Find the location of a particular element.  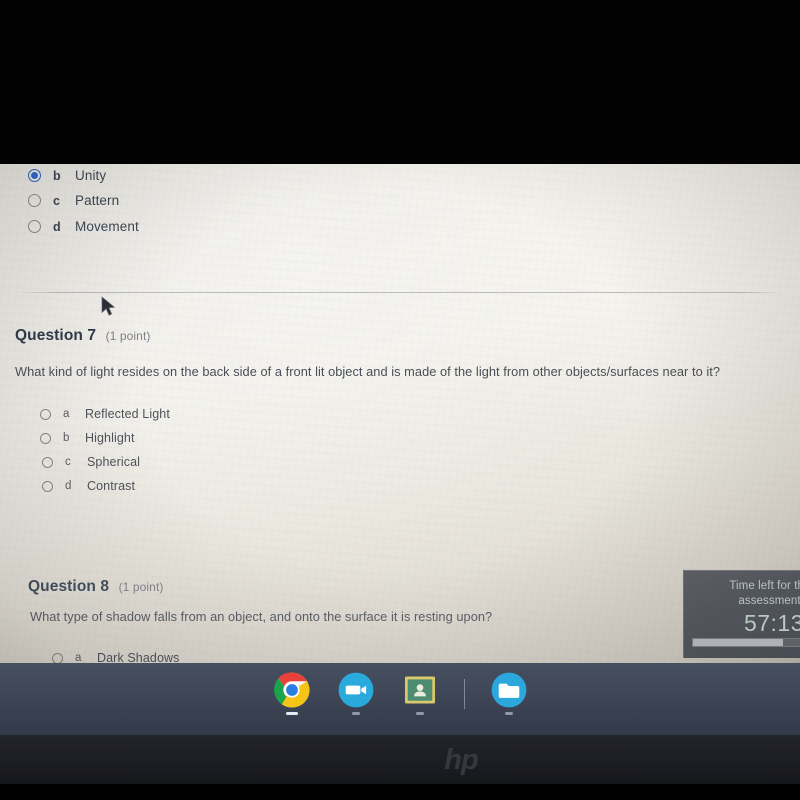

option-text: Movement is located at coordinates (107, 226).